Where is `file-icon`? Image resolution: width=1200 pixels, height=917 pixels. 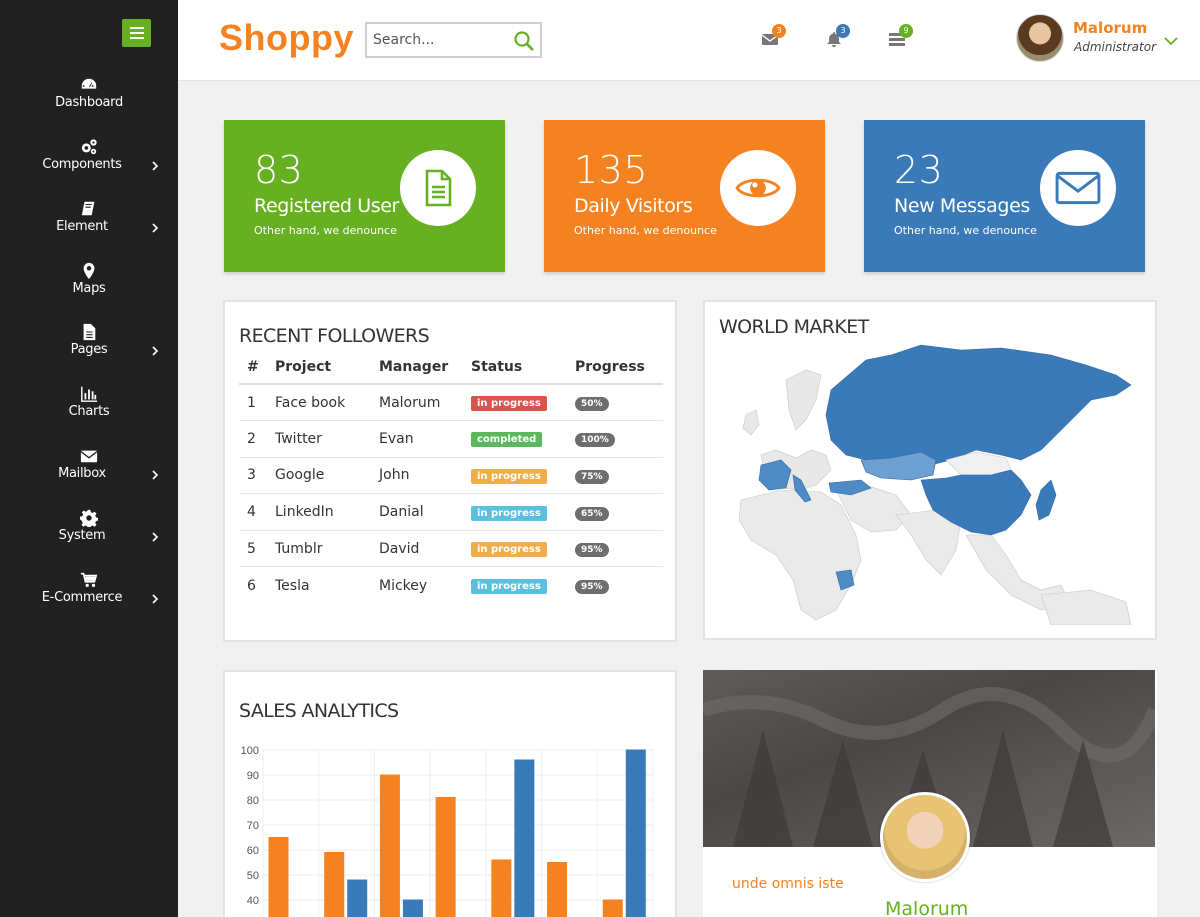 file-icon is located at coordinates (89, 332).